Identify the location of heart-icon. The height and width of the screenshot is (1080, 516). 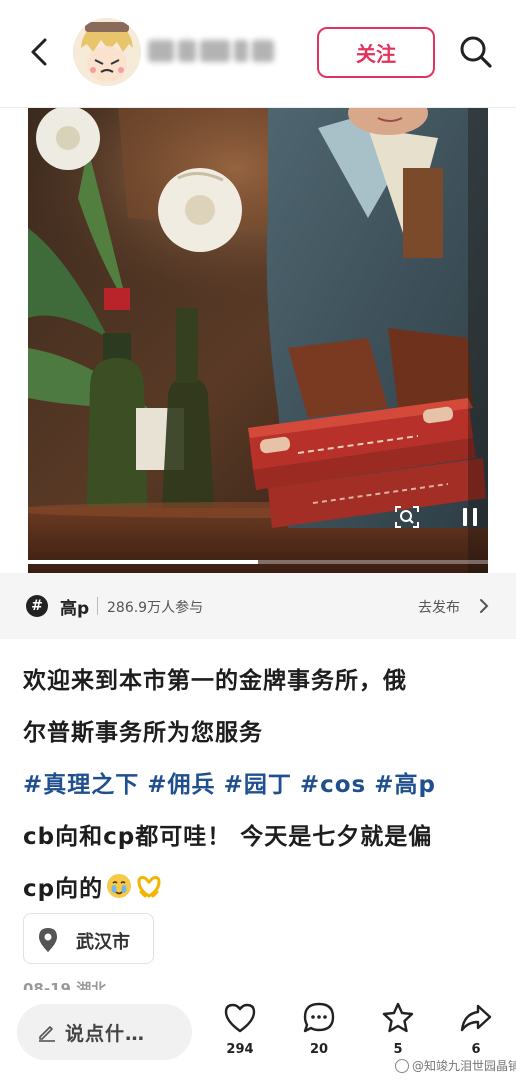
(240, 1018).